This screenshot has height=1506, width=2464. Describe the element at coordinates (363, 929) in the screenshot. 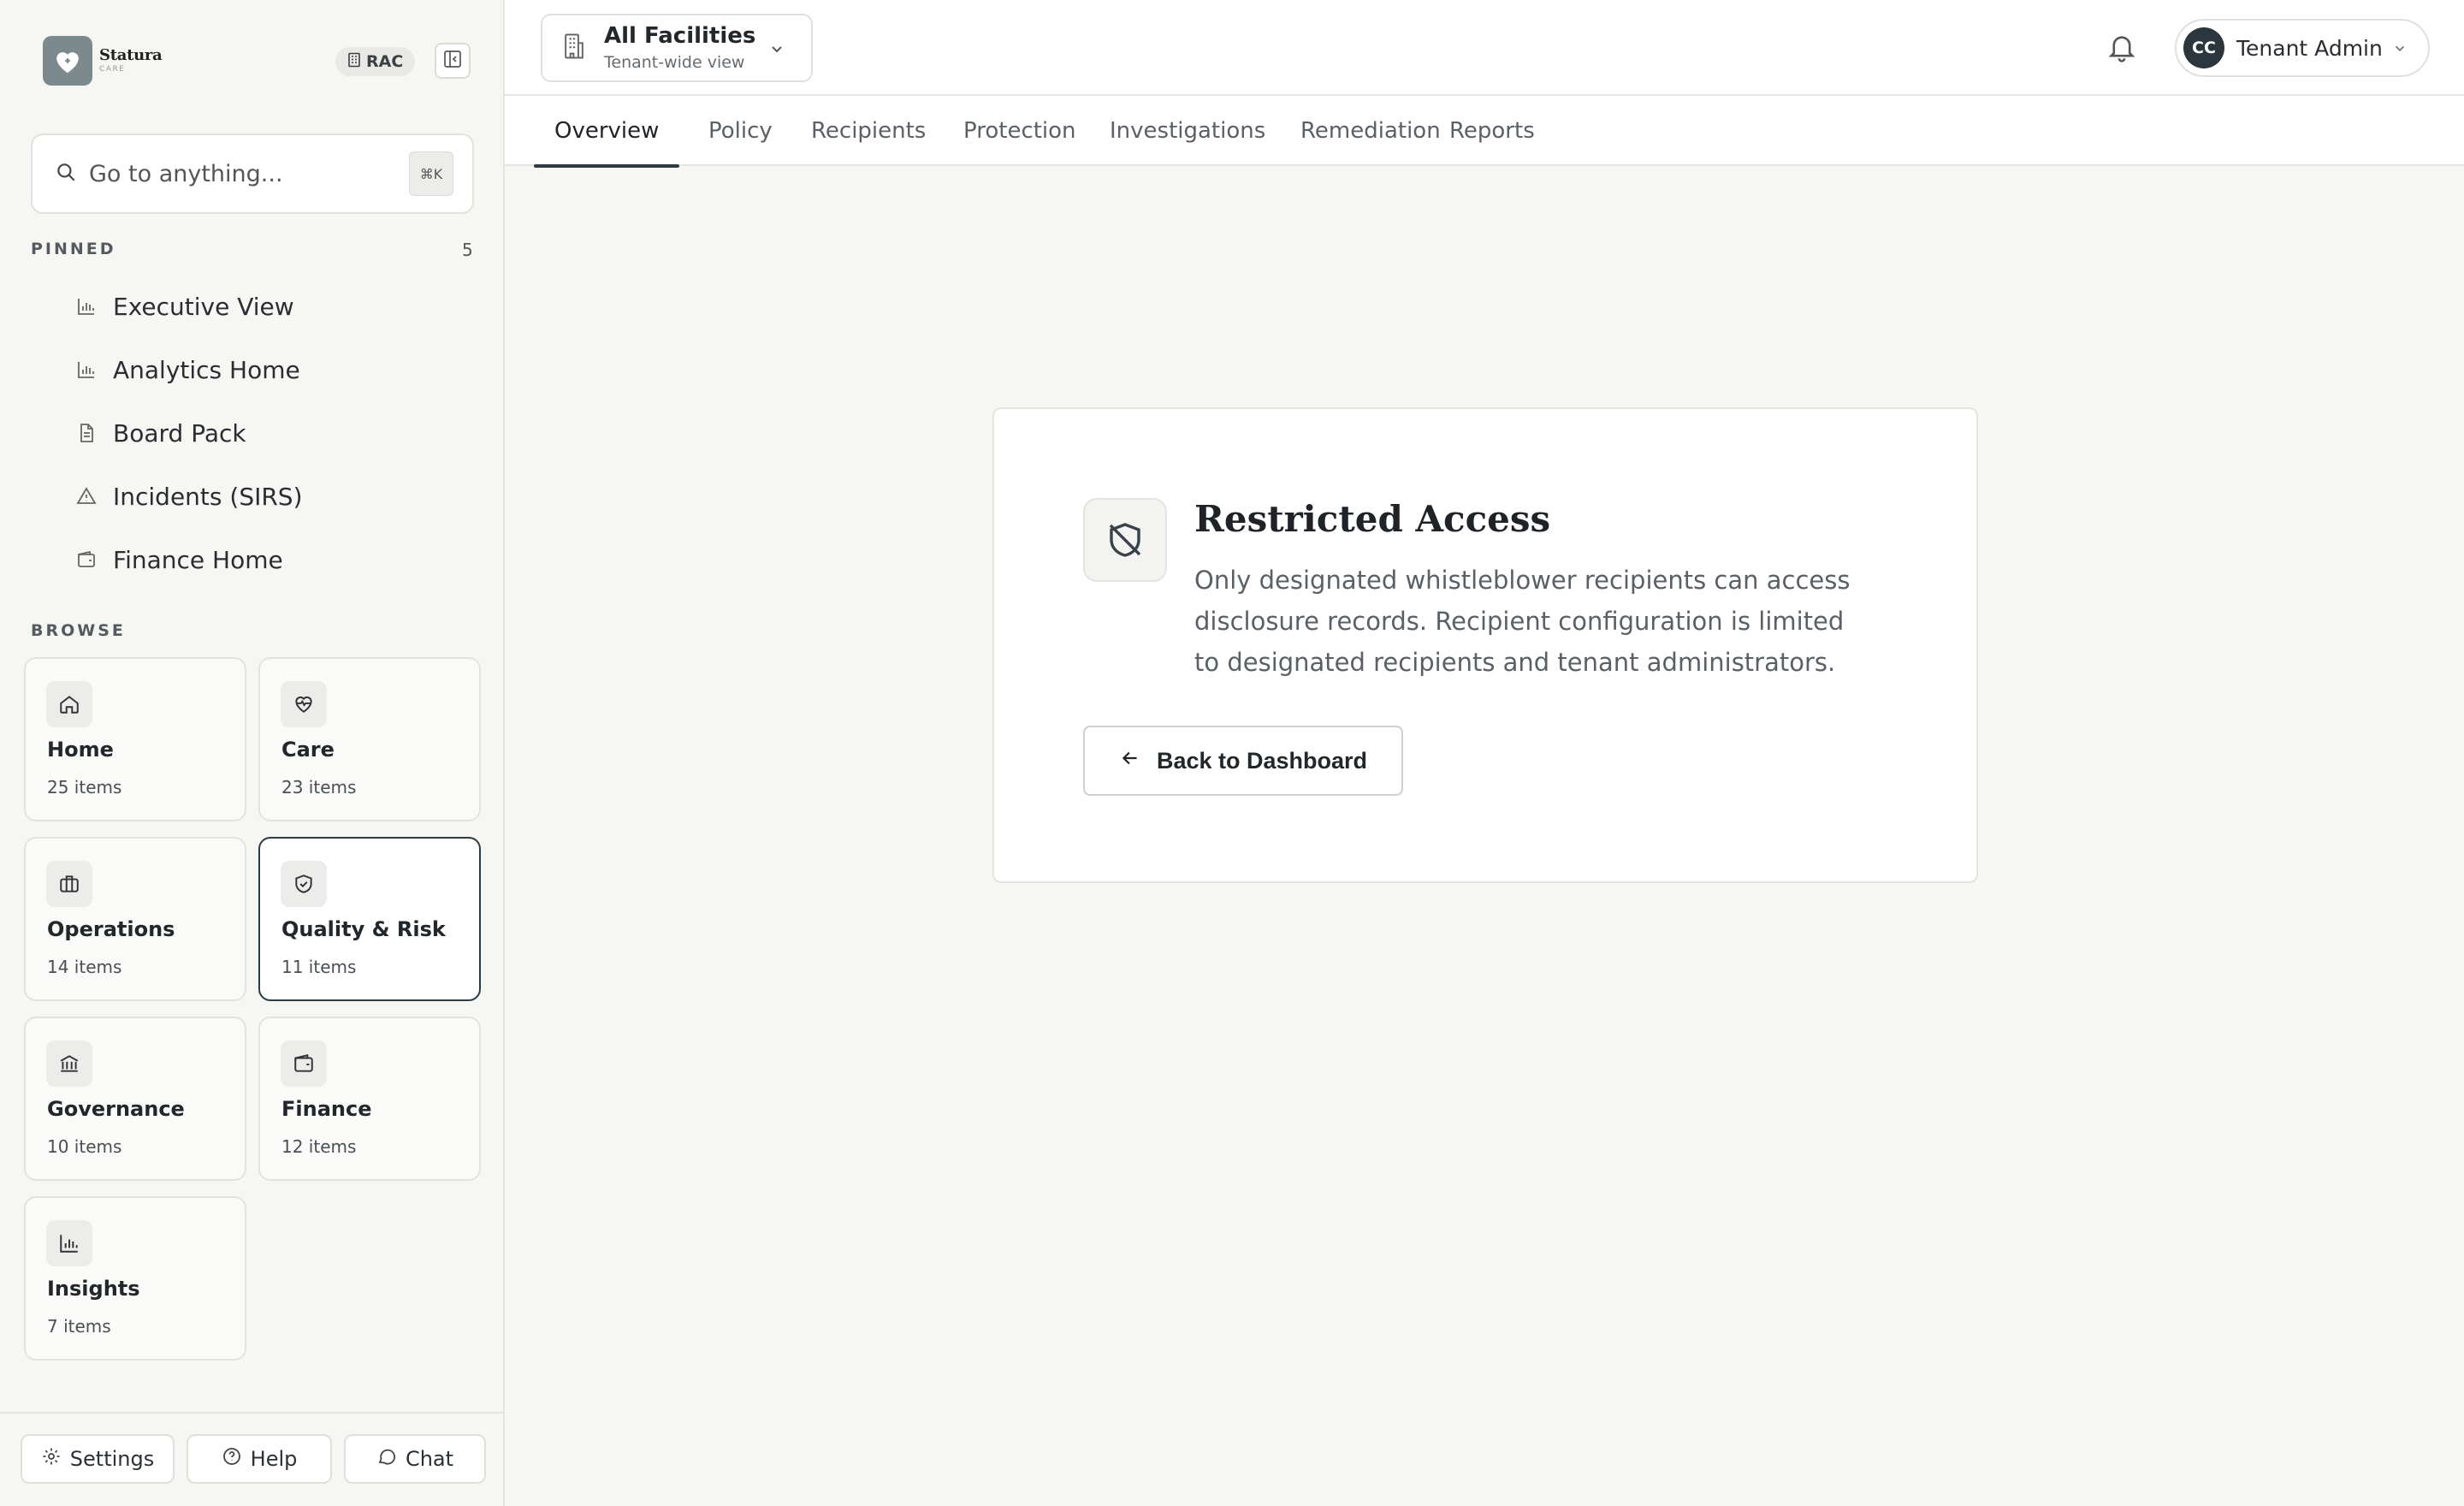

I see `card-title: Quality & Risk` at that location.